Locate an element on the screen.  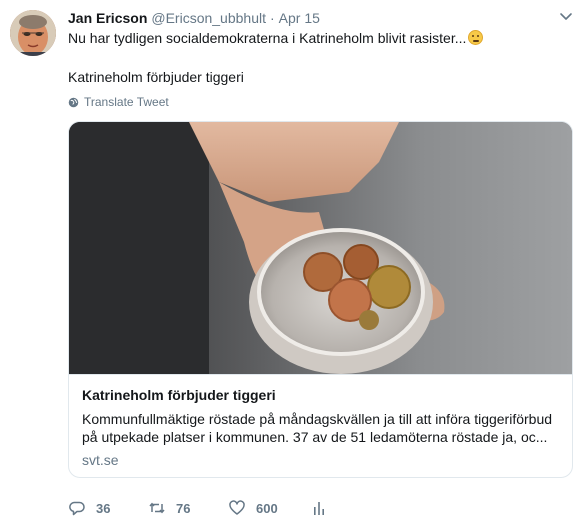
author-handle: @Ericson_ubbhult is located at coordinates (208, 18).